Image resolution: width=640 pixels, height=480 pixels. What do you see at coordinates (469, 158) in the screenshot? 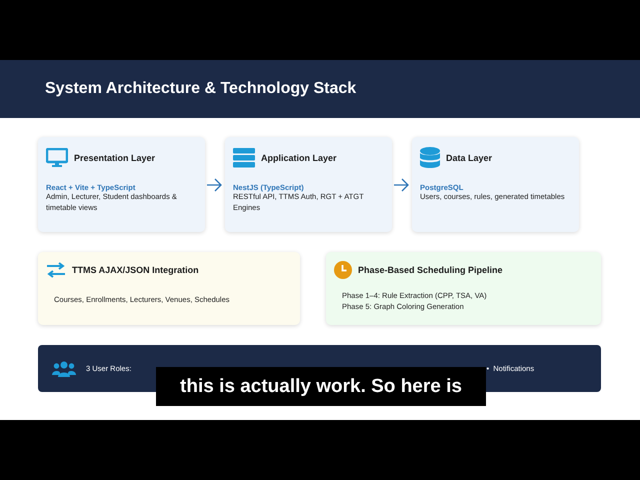
I see `card-title: Data Layer` at bounding box center [469, 158].